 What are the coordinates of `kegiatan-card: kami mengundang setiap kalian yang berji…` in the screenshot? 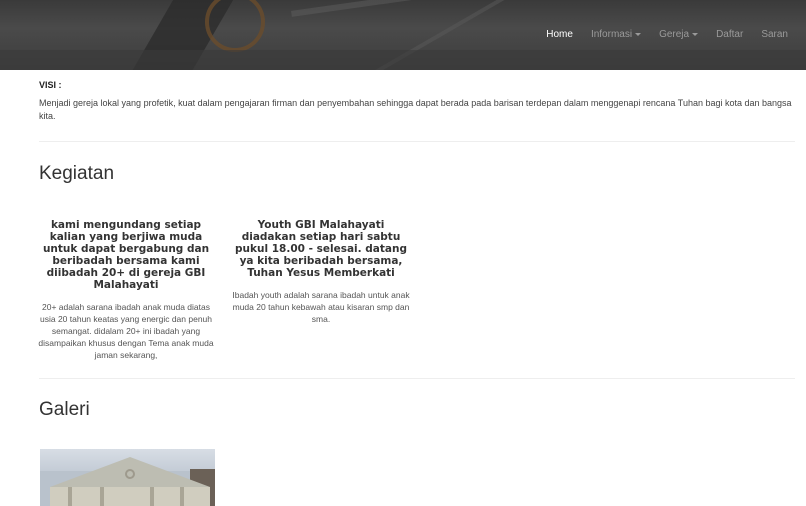 It's located at (126, 290).